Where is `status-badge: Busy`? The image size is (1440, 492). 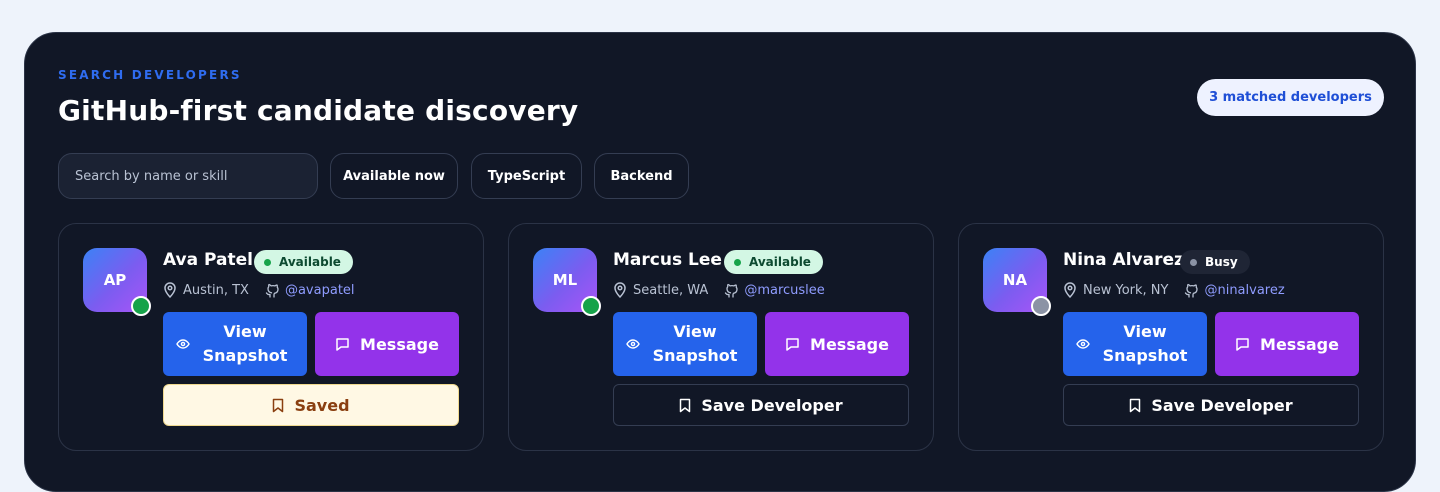 status-badge: Busy is located at coordinates (1215, 262).